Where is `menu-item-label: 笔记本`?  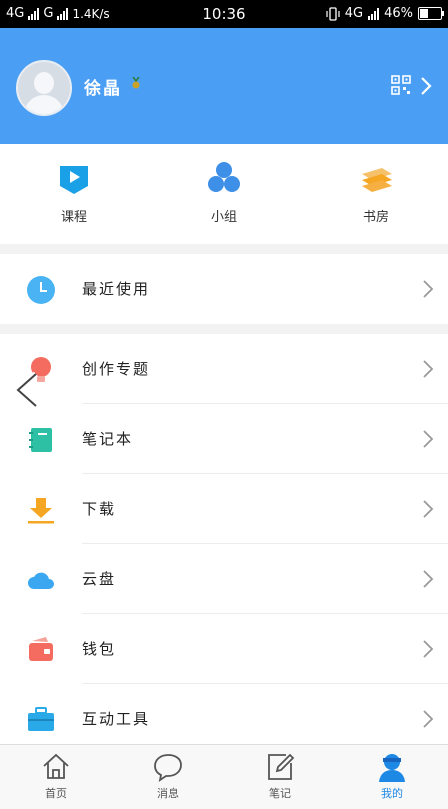 menu-item-label: 笔记本 is located at coordinates (108, 439).